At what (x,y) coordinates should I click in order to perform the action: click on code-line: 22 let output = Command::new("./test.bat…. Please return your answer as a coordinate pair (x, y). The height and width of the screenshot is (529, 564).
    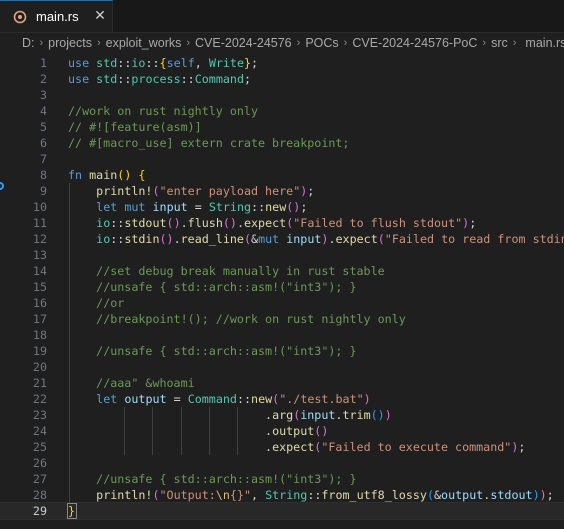
    Looking at the image, I should click on (282, 399).